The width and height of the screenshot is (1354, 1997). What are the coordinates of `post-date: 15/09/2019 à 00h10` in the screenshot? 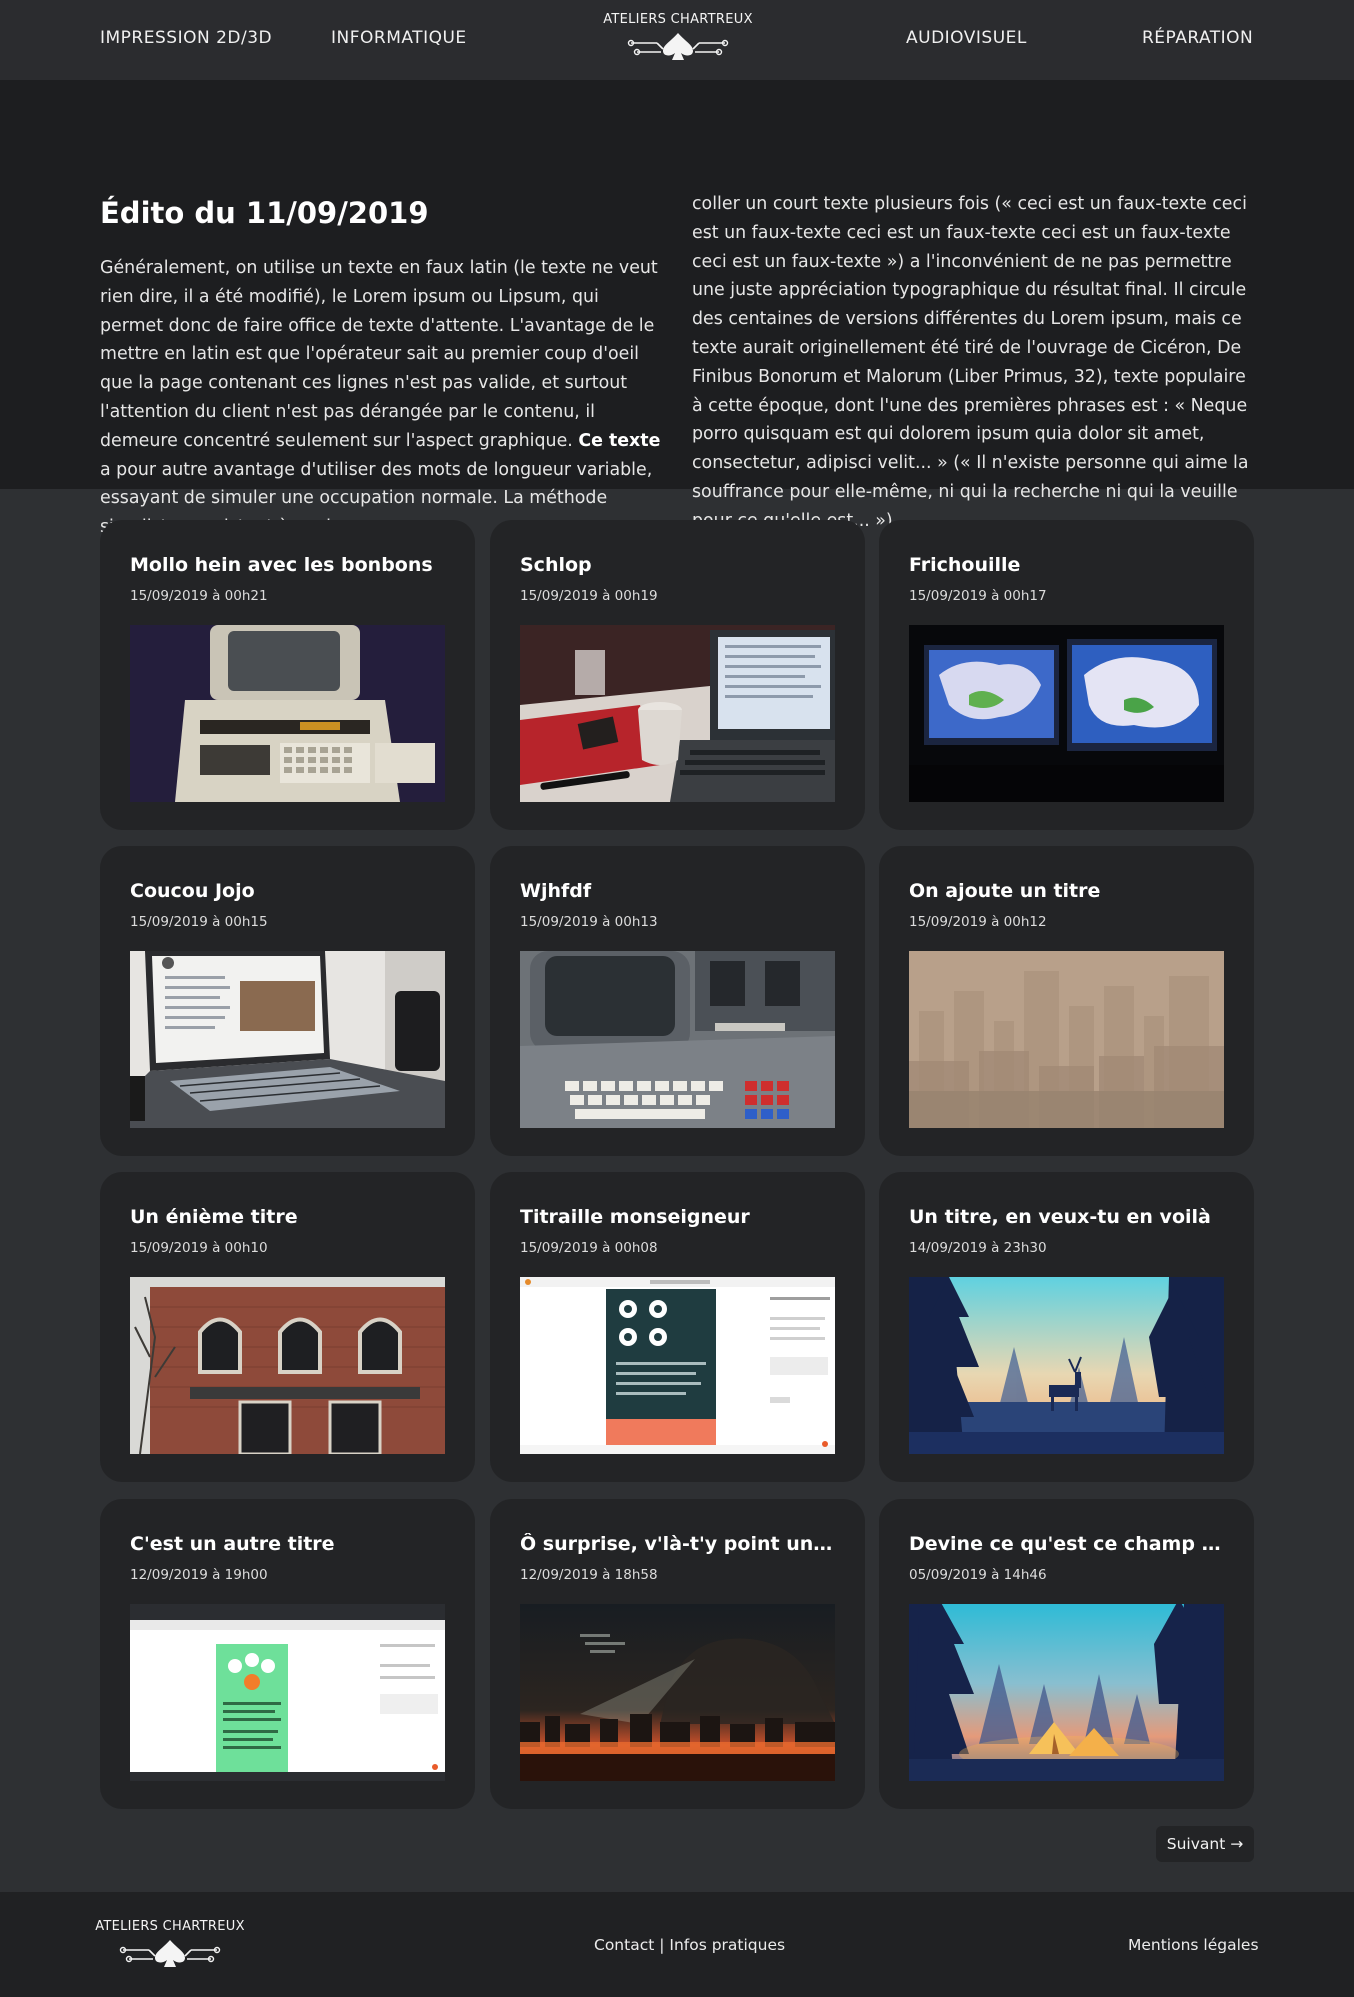 It's located at (199, 1248).